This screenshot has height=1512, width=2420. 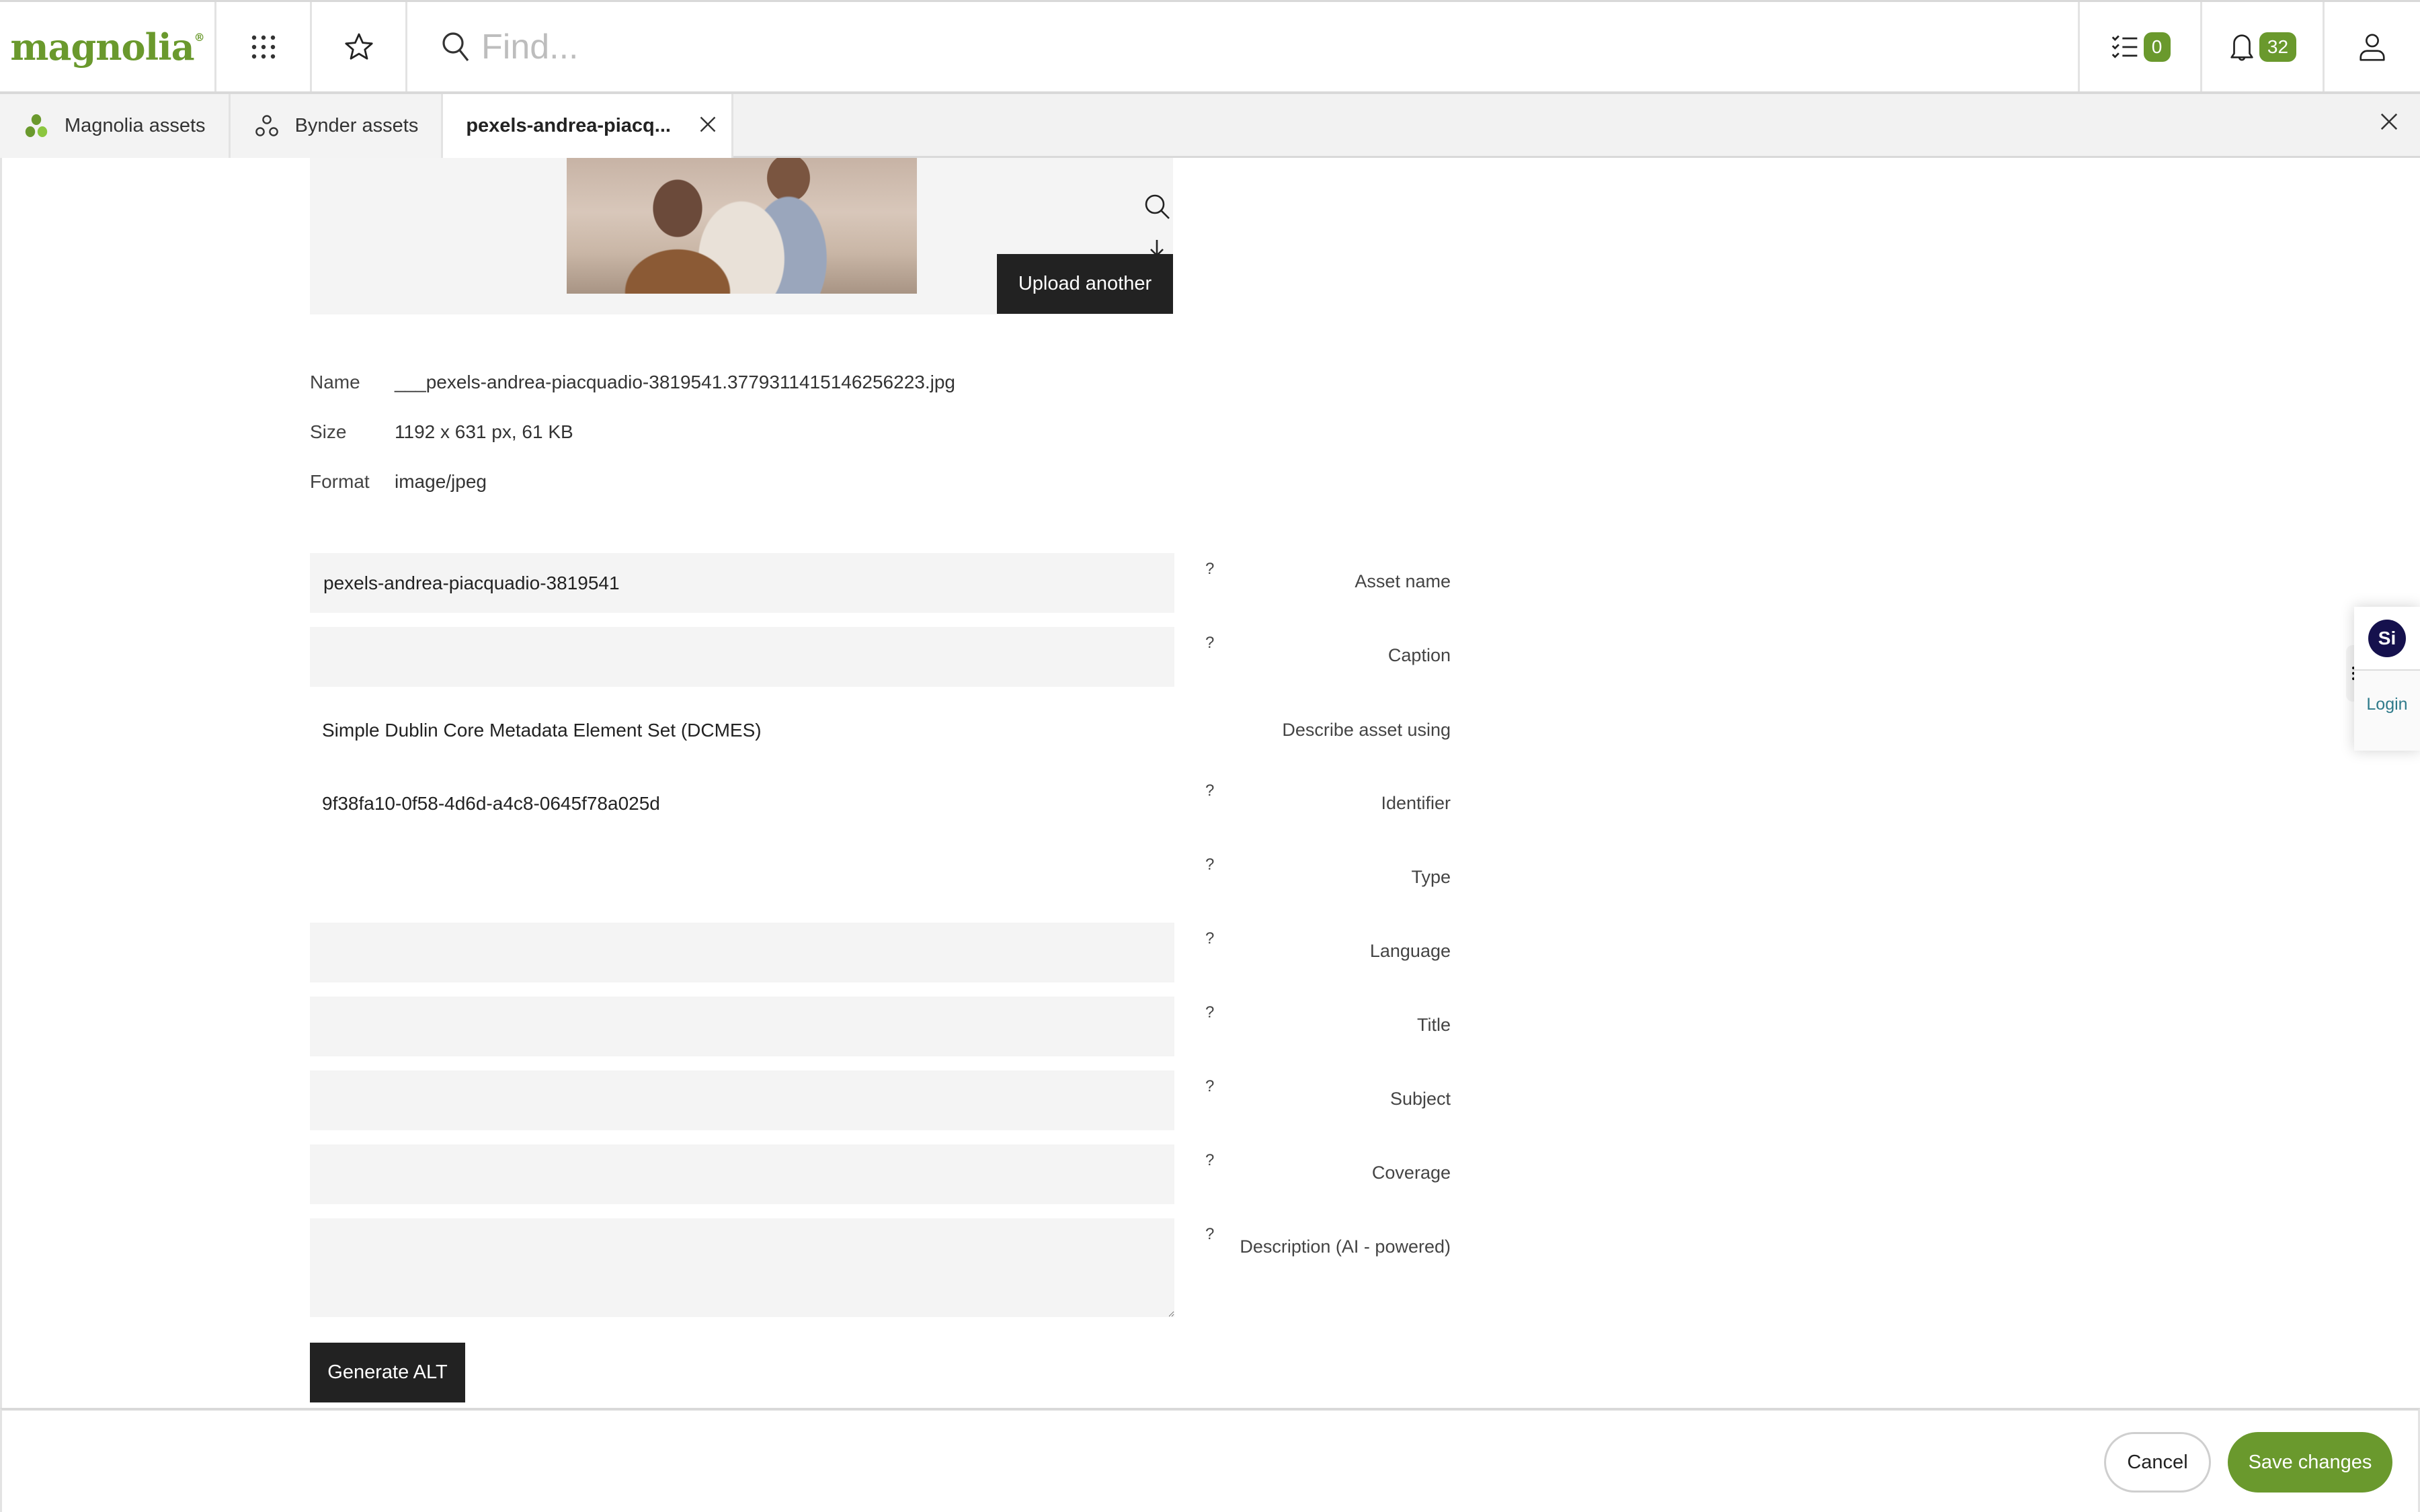 I want to click on cancel-button: Cancel, so click(x=2157, y=1463).